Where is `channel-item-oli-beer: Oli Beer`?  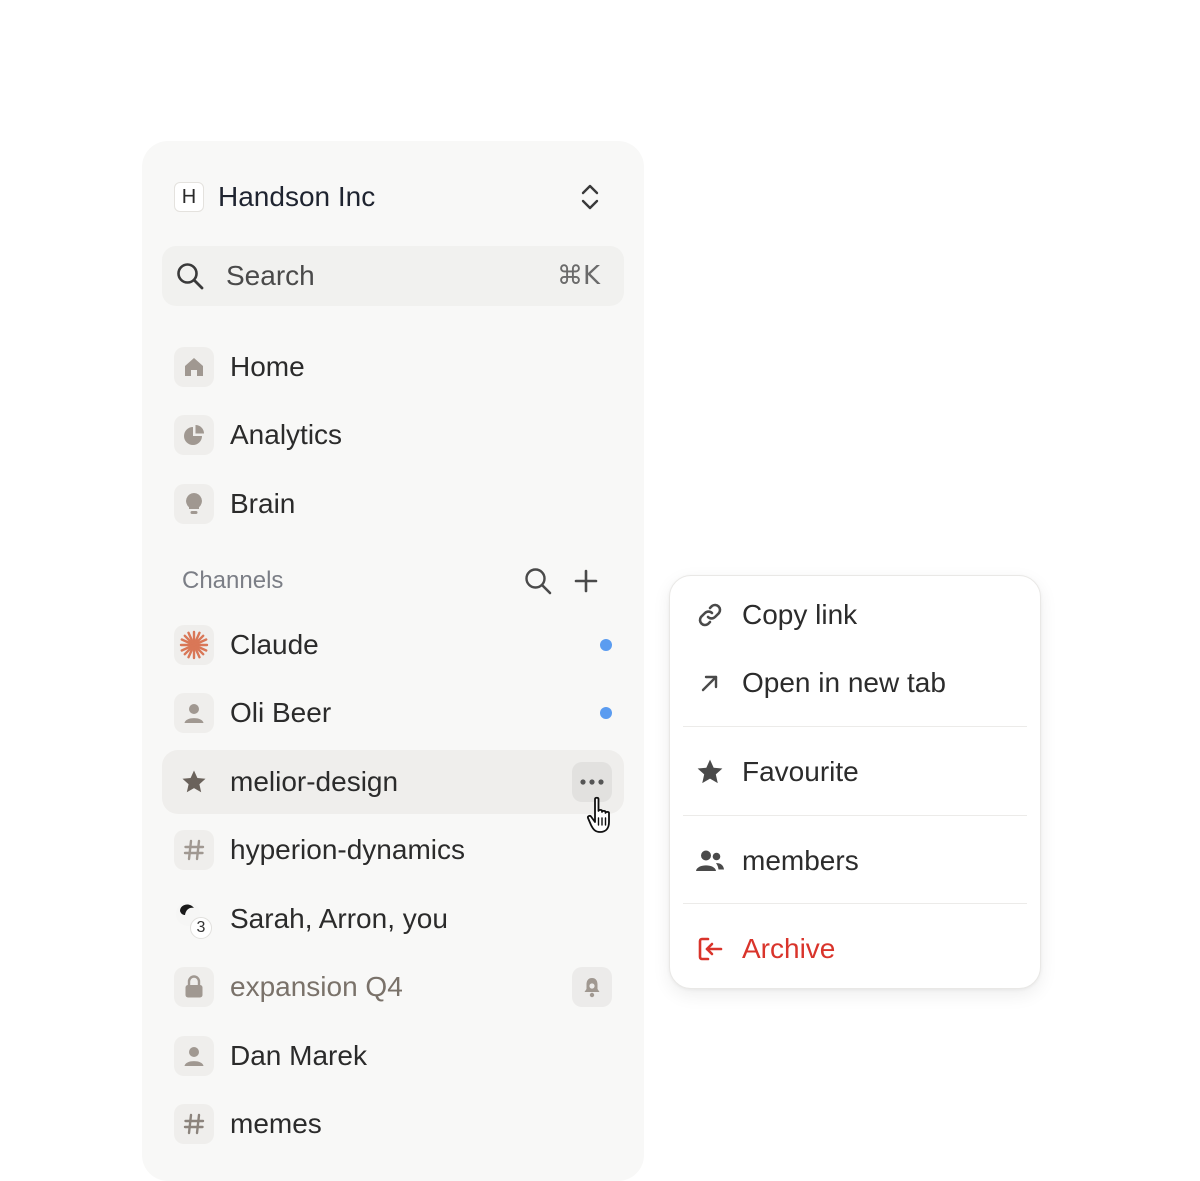 channel-item-oli-beer: Oli Beer is located at coordinates (393, 713).